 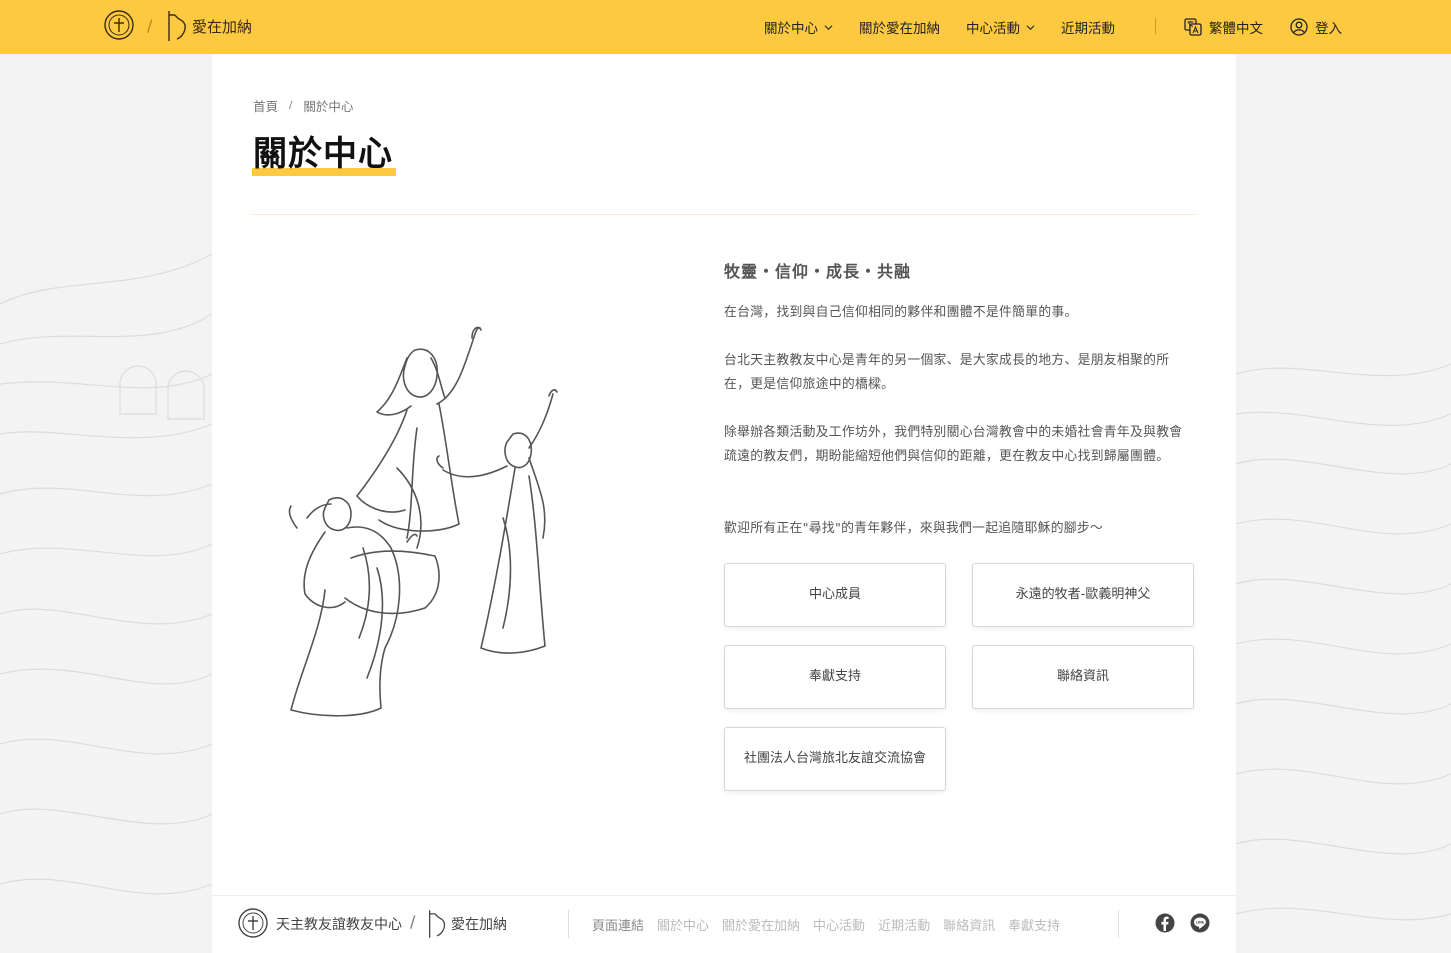 What do you see at coordinates (993, 29) in the screenshot?
I see `nav-label: 中心活動` at bounding box center [993, 29].